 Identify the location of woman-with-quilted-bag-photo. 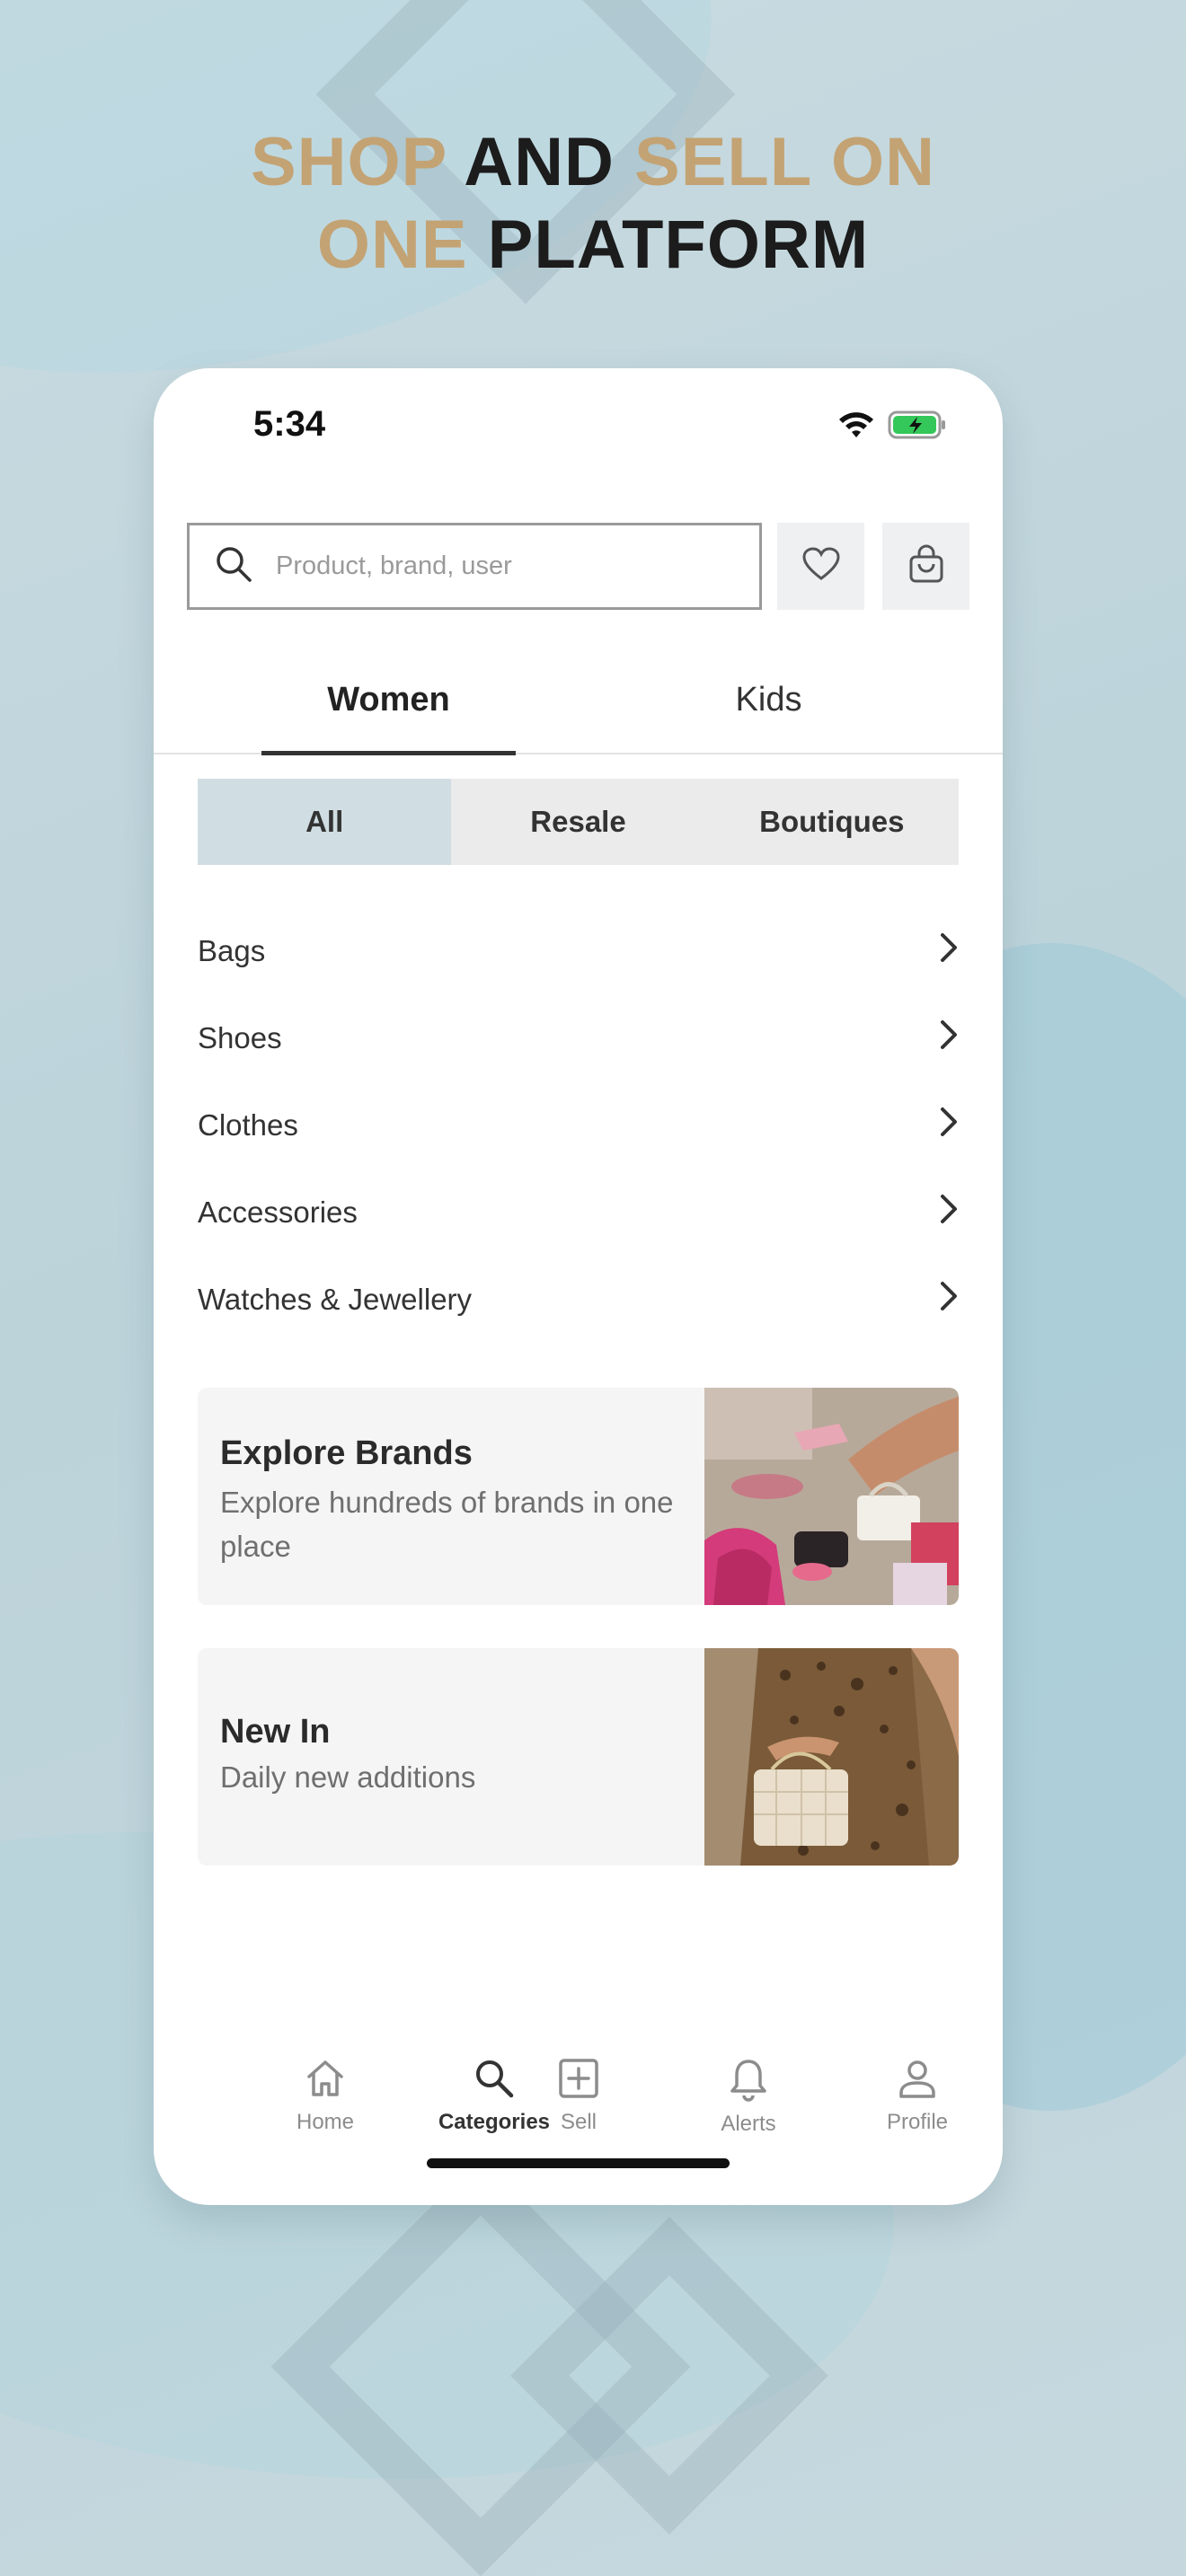
(831, 1757).